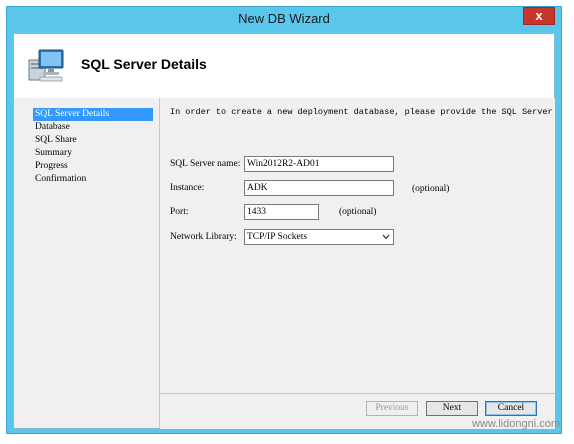 This screenshot has width=574, height=444. I want to click on wizard-header: SQL Server Details, so click(284, 66).